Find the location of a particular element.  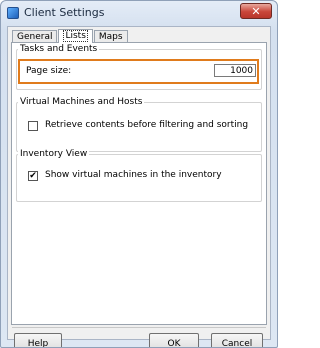

tab-lists: Lists is located at coordinates (75, 36).